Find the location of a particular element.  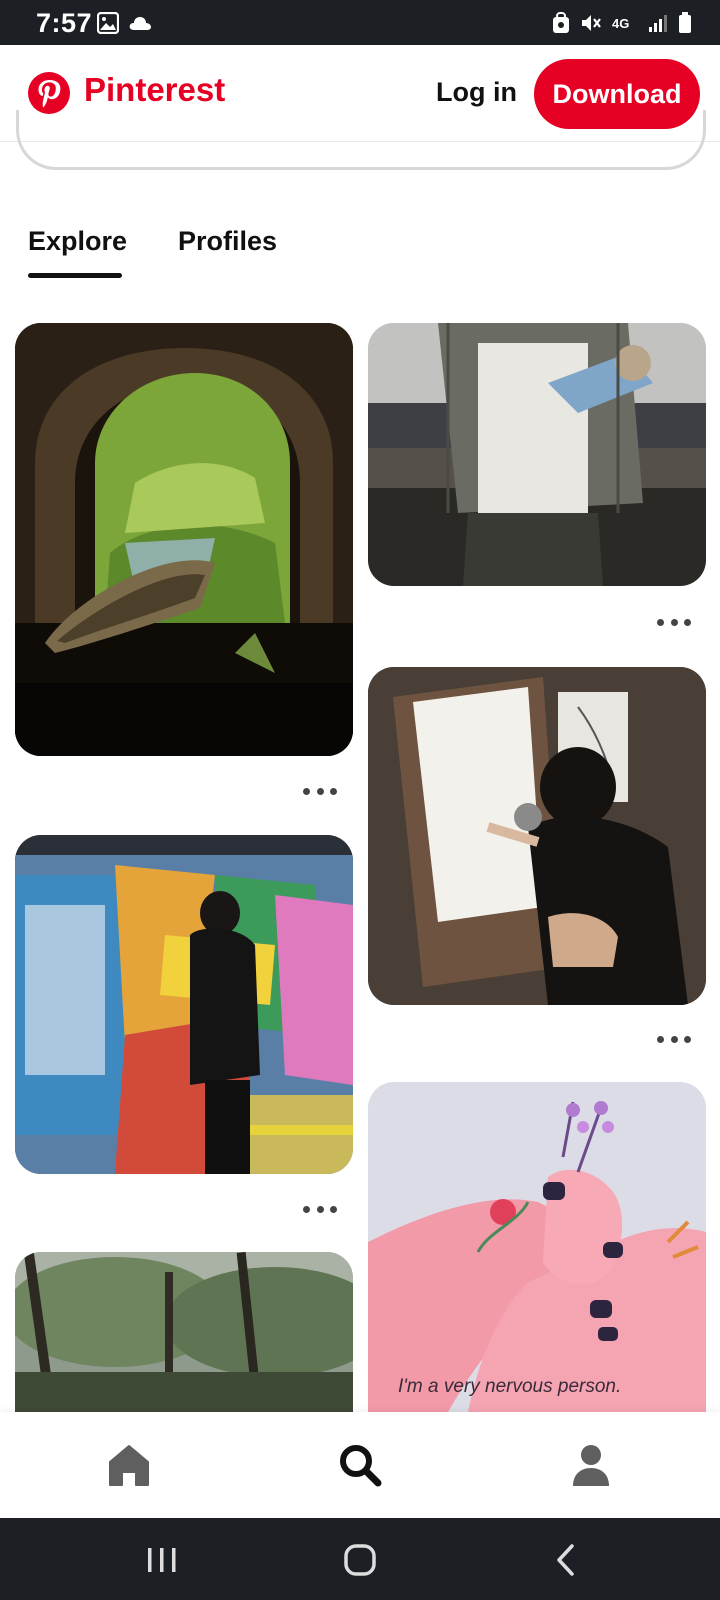

status-bar: 7:57 4G is located at coordinates (360, 22).